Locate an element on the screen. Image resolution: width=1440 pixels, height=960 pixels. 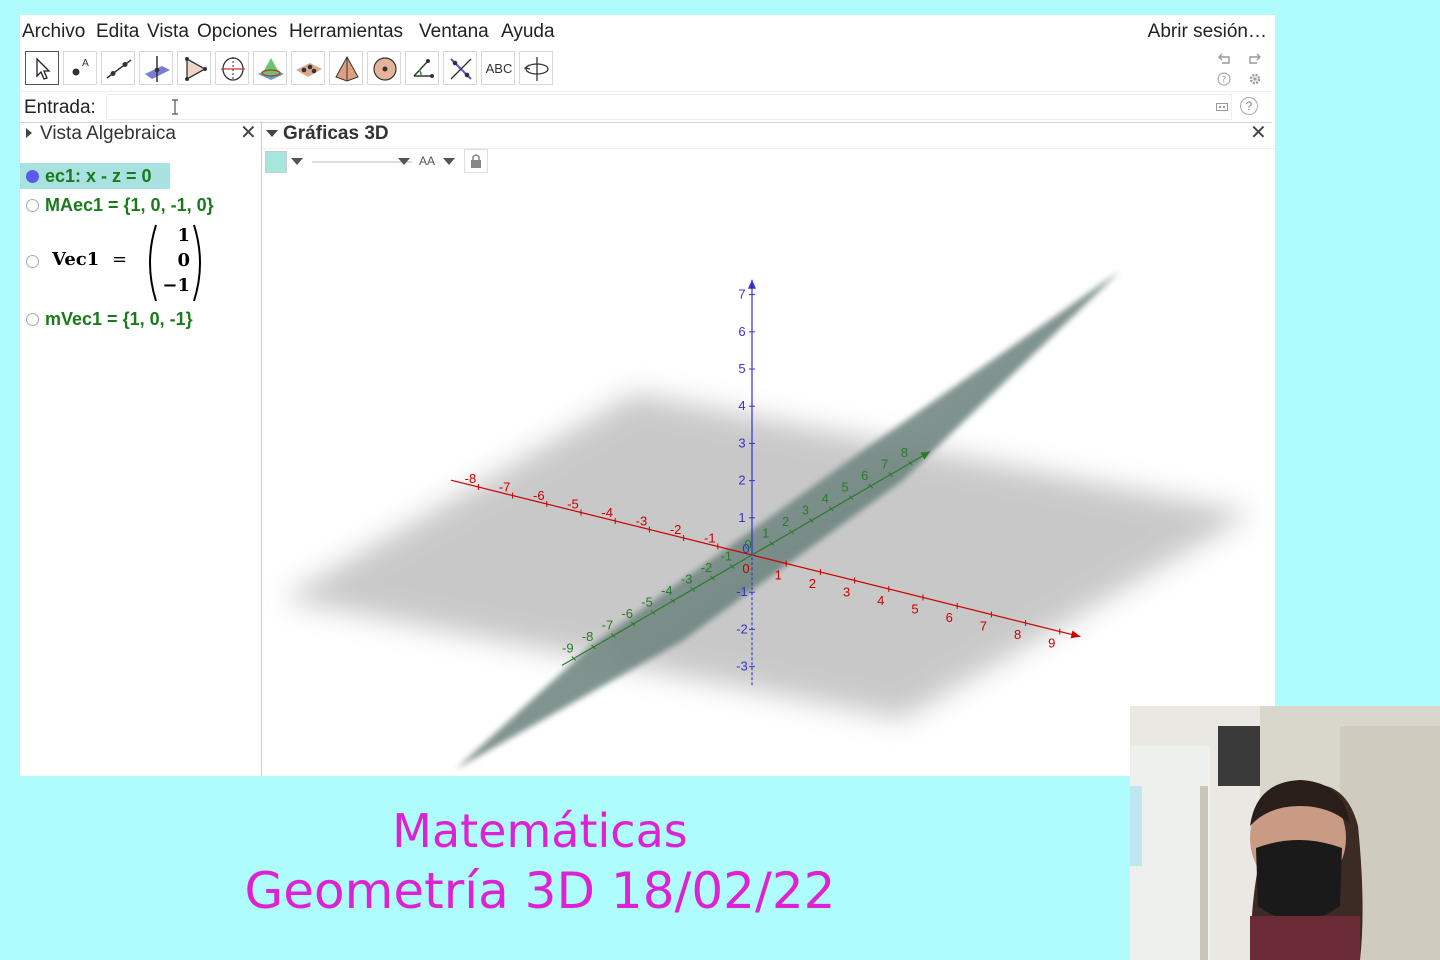
algebra-item-ec1: ec1: x - z = 0 is located at coordinates (95, 176).